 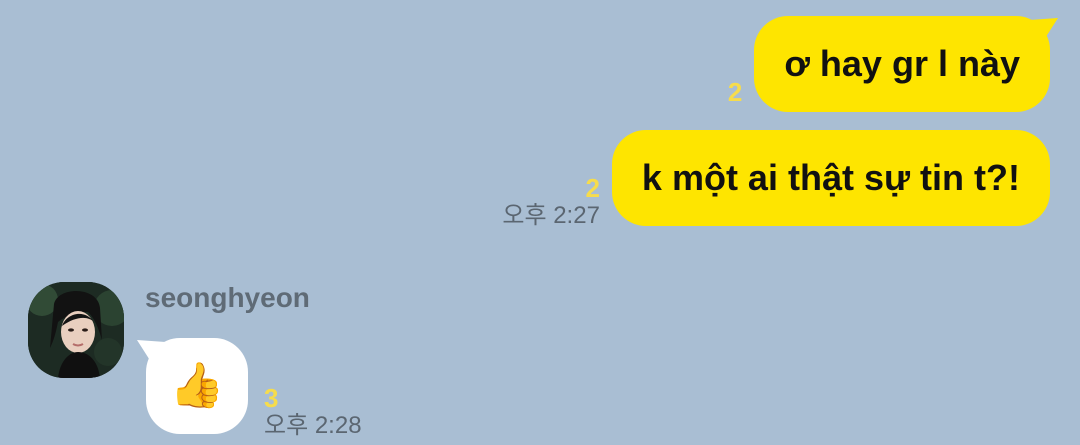 What do you see at coordinates (254, 388) in the screenshot?
I see `incoming-message-row: 👍 3 오후 2:28` at bounding box center [254, 388].